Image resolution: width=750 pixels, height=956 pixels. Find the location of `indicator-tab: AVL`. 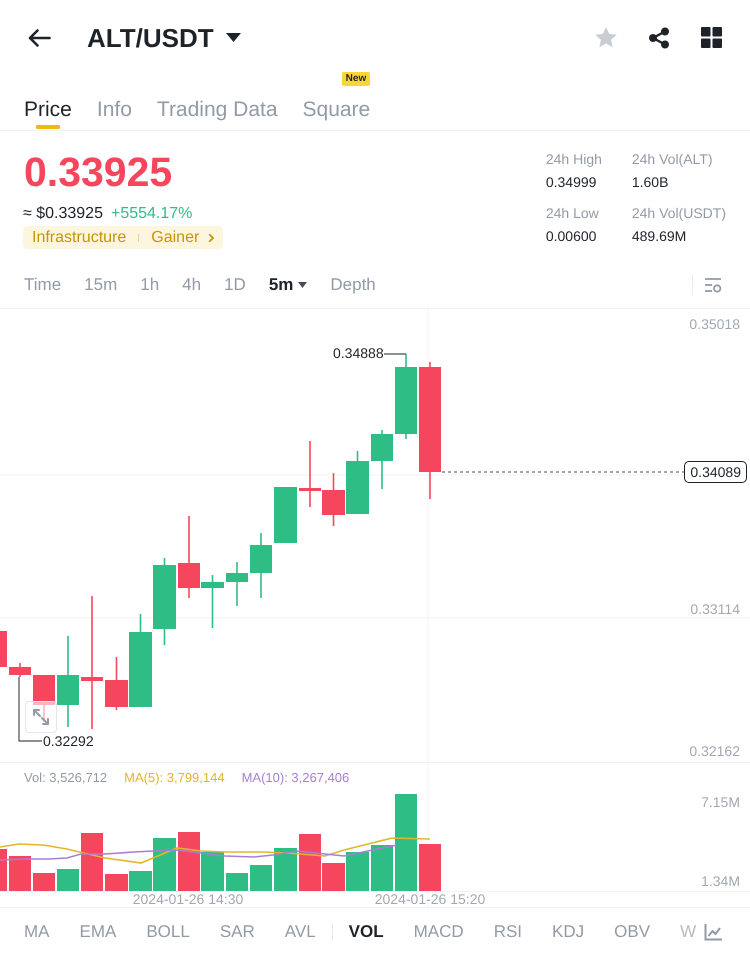

indicator-tab: AVL is located at coordinates (300, 932).